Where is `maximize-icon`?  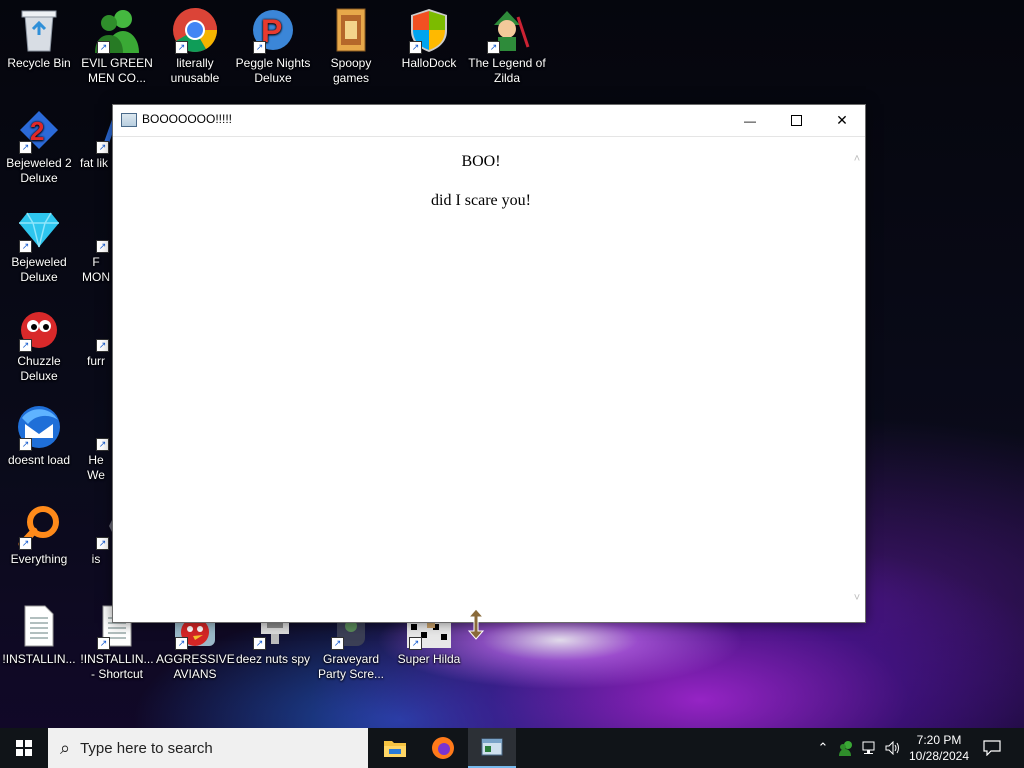 maximize-icon is located at coordinates (796, 120).